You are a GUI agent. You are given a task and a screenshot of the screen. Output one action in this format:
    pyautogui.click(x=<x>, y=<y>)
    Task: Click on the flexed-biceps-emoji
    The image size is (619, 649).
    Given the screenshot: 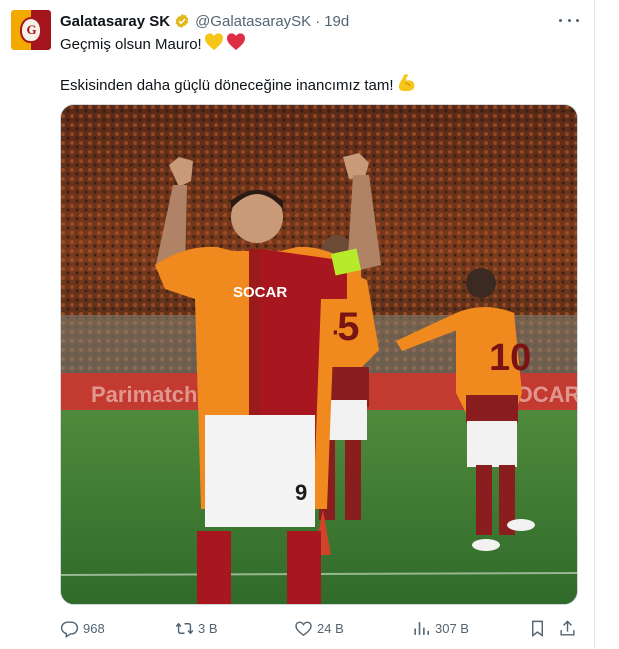 What is the action you would take?
    pyautogui.click(x=407, y=86)
    